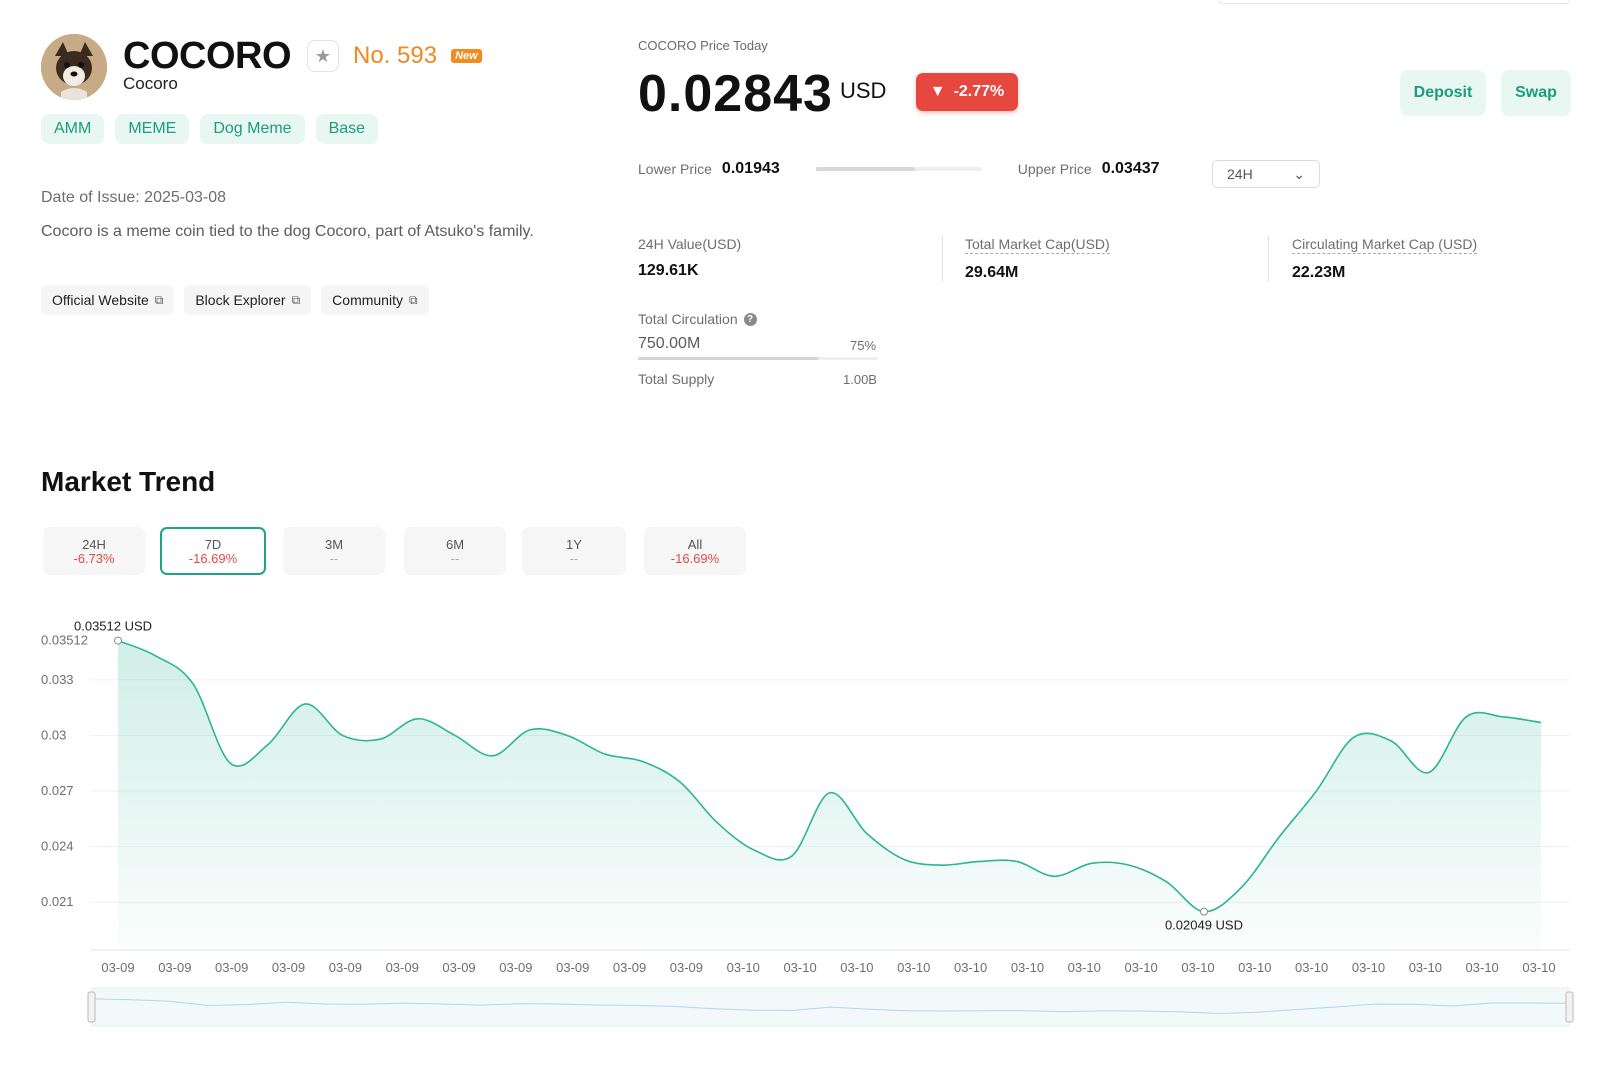  Describe the element at coordinates (91, 1007) in the screenshot. I see `navigator-handle-left` at that location.